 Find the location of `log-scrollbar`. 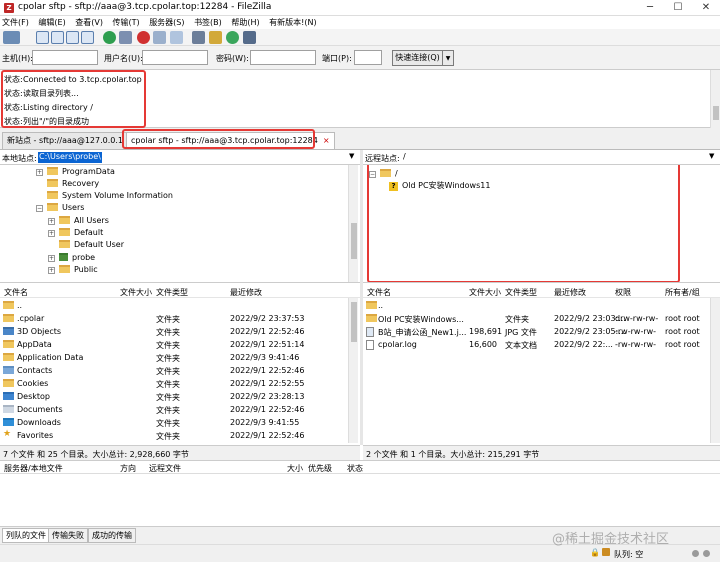

log-scrollbar is located at coordinates (715, 99).